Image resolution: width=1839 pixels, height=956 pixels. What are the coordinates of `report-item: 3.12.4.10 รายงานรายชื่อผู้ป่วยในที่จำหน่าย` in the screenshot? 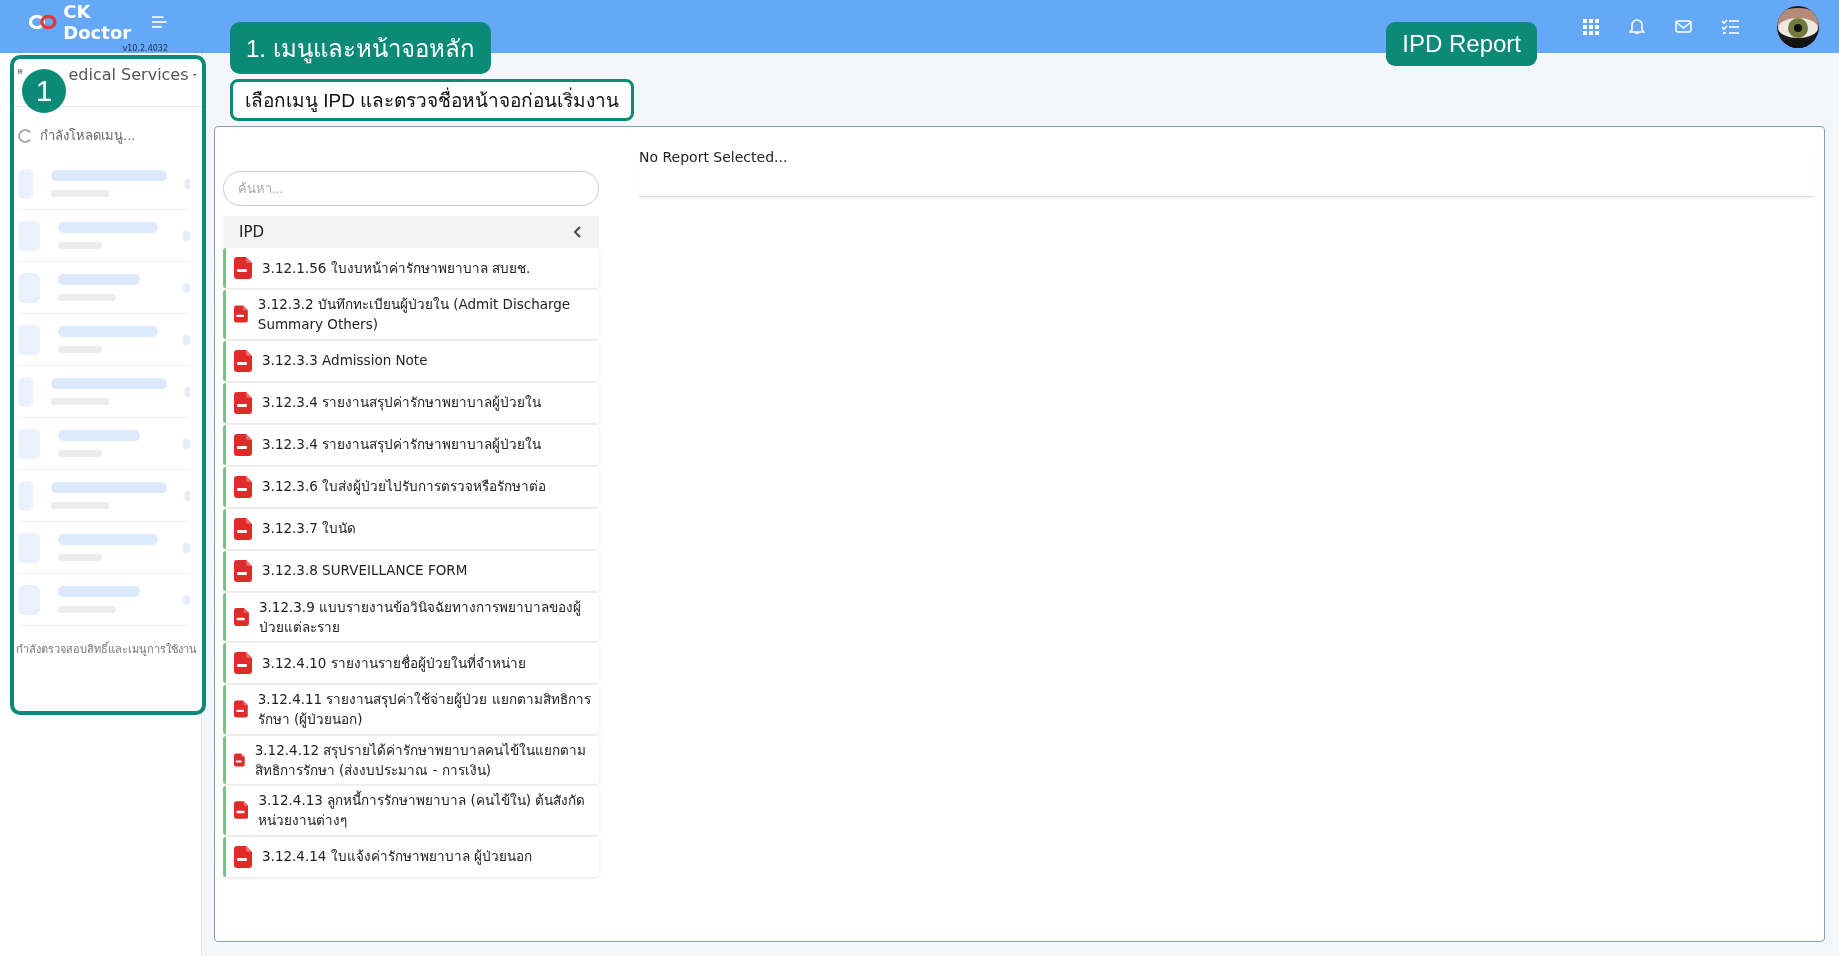 It's located at (411, 663).